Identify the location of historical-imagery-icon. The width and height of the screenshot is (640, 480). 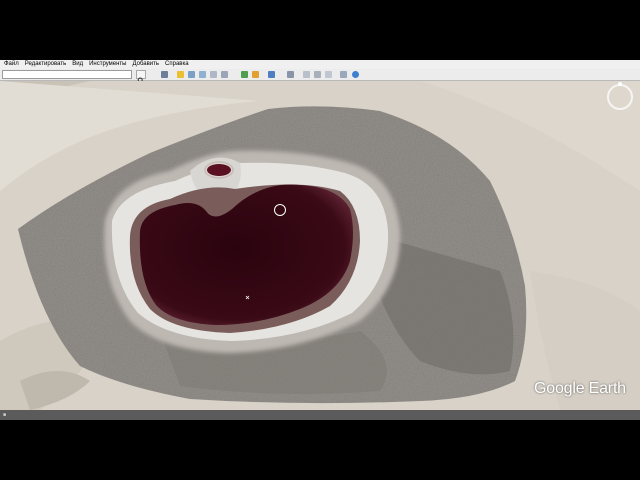
(244, 74).